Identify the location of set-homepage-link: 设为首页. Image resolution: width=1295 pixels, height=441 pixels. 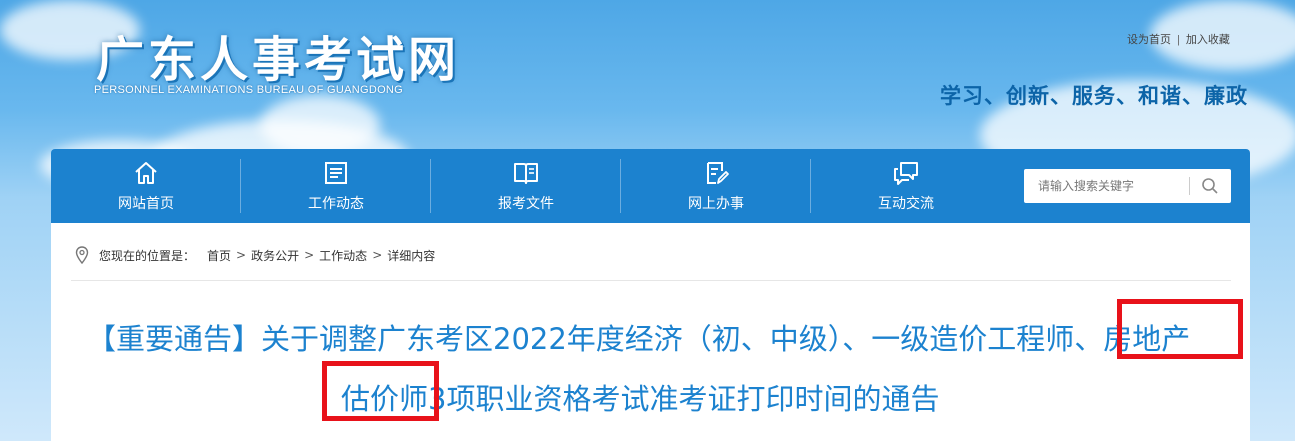
(1149, 40).